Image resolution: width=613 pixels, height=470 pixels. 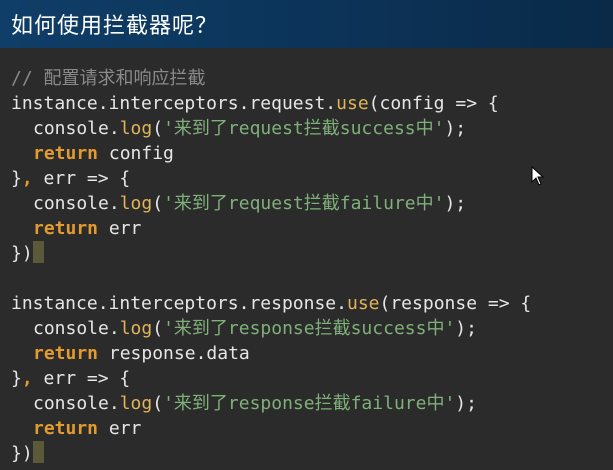 I want to click on code-line-log-res-failure: console.log('来到了response拦截failure中');, so click(x=255, y=403).